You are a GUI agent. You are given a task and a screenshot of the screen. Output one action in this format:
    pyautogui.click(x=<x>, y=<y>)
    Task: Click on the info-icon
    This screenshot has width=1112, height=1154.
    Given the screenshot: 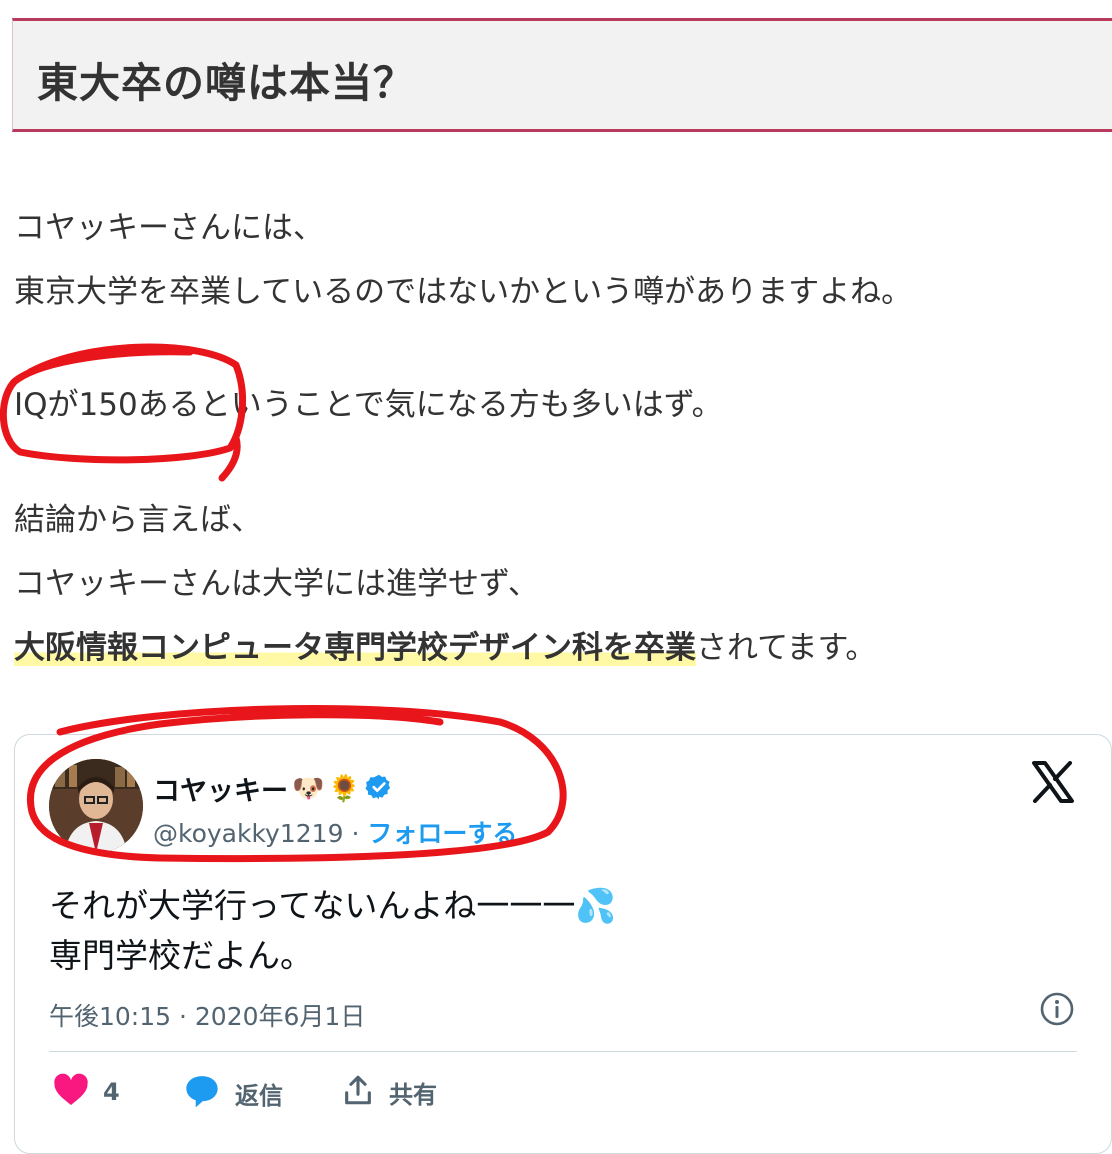 What is the action you would take?
    pyautogui.click(x=1057, y=1011)
    